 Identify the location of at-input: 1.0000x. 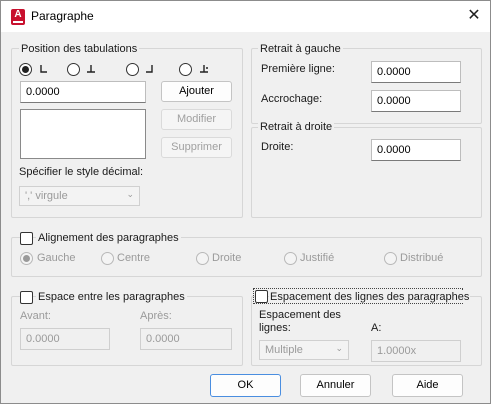
(416, 351).